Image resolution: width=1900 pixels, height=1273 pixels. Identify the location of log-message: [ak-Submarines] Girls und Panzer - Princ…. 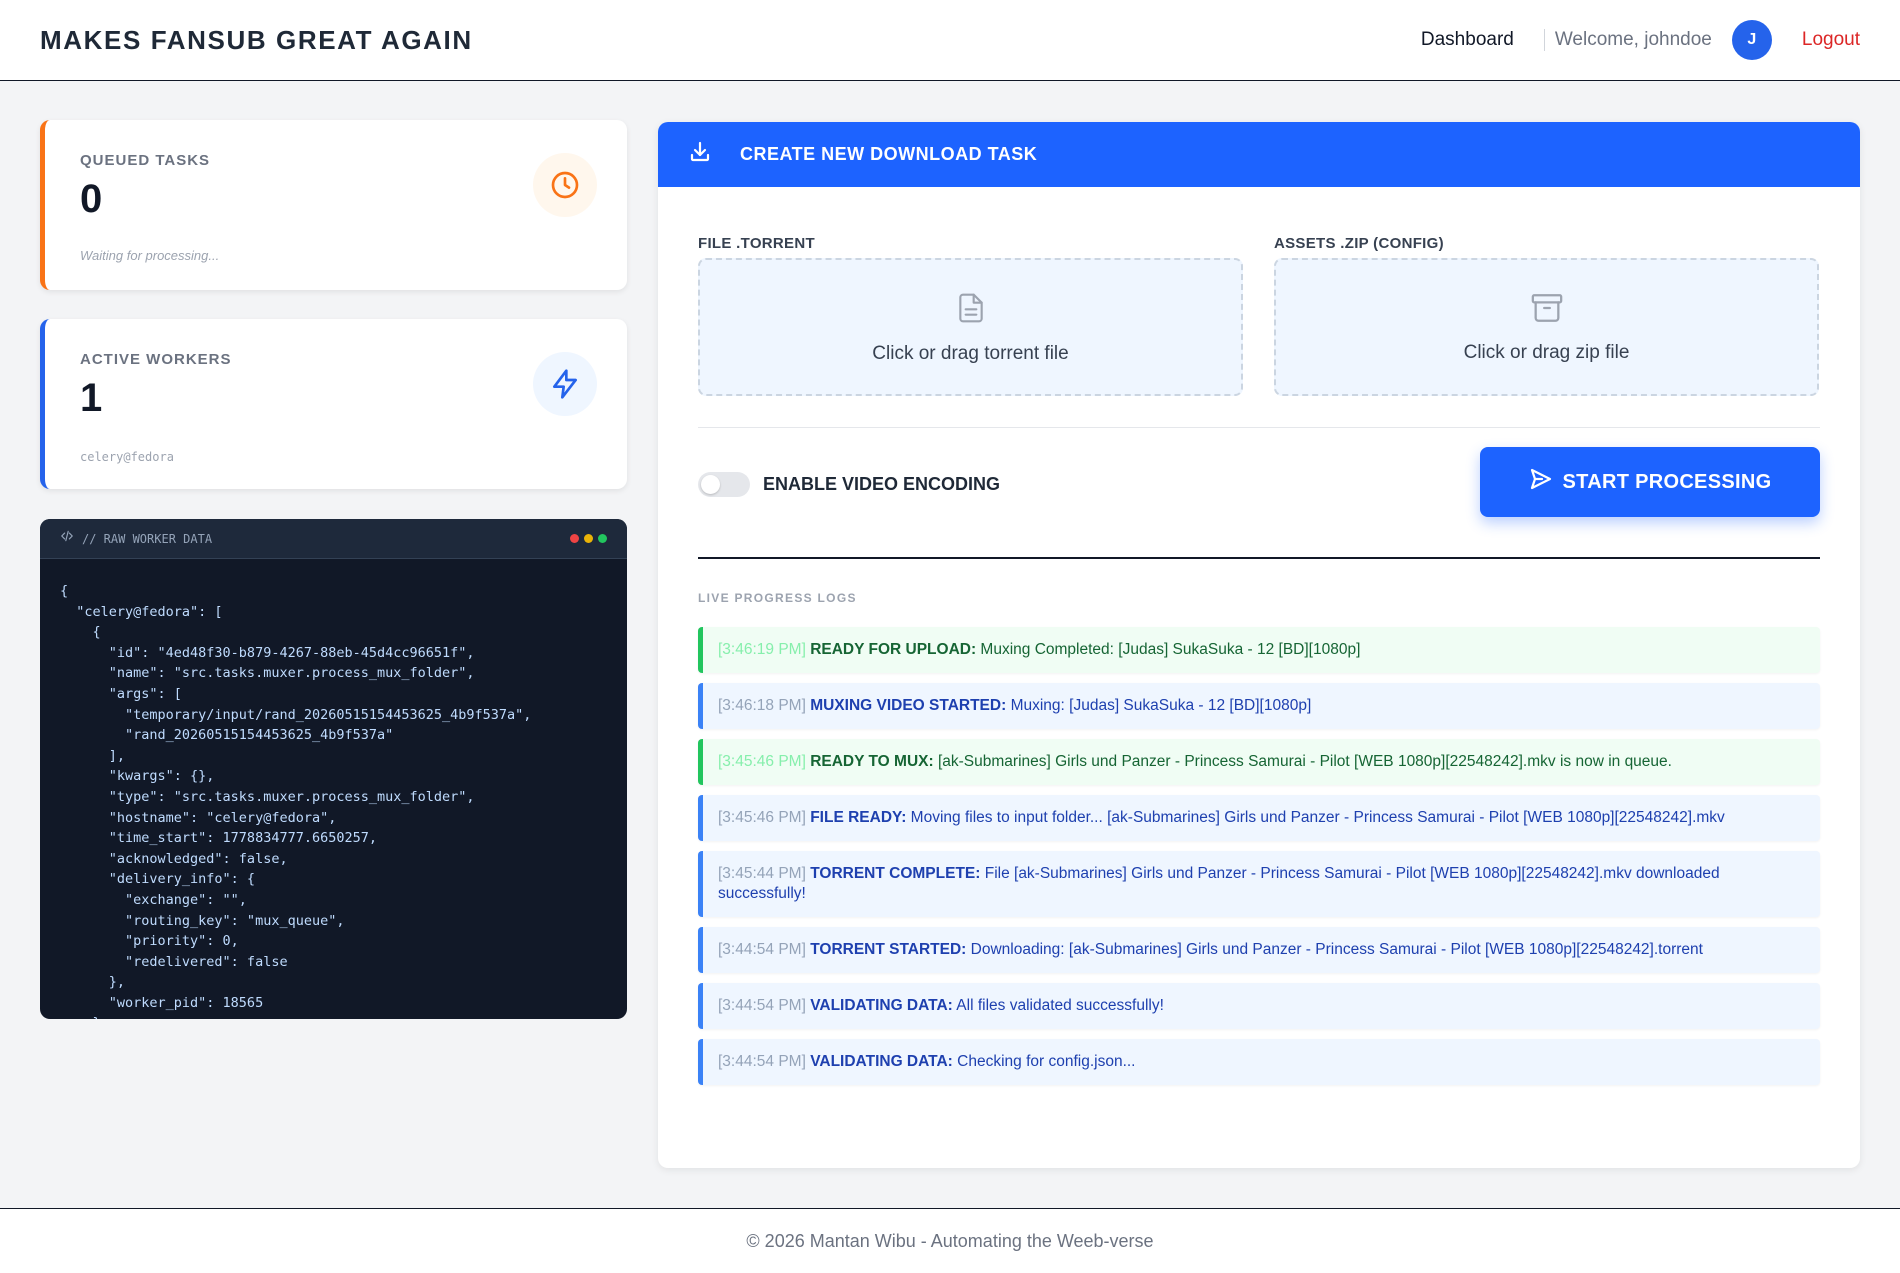
(1302, 761).